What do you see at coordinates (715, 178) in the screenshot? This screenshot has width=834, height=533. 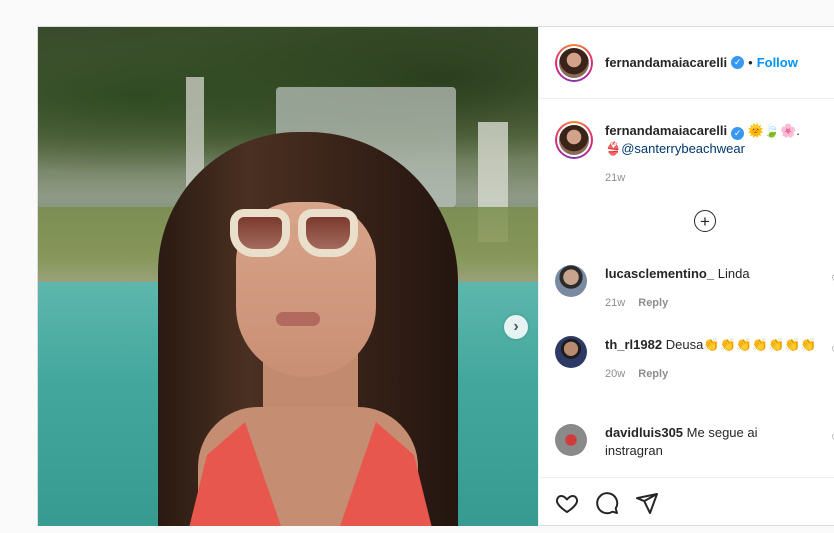 I see `caption-timestamp: 21w` at bounding box center [715, 178].